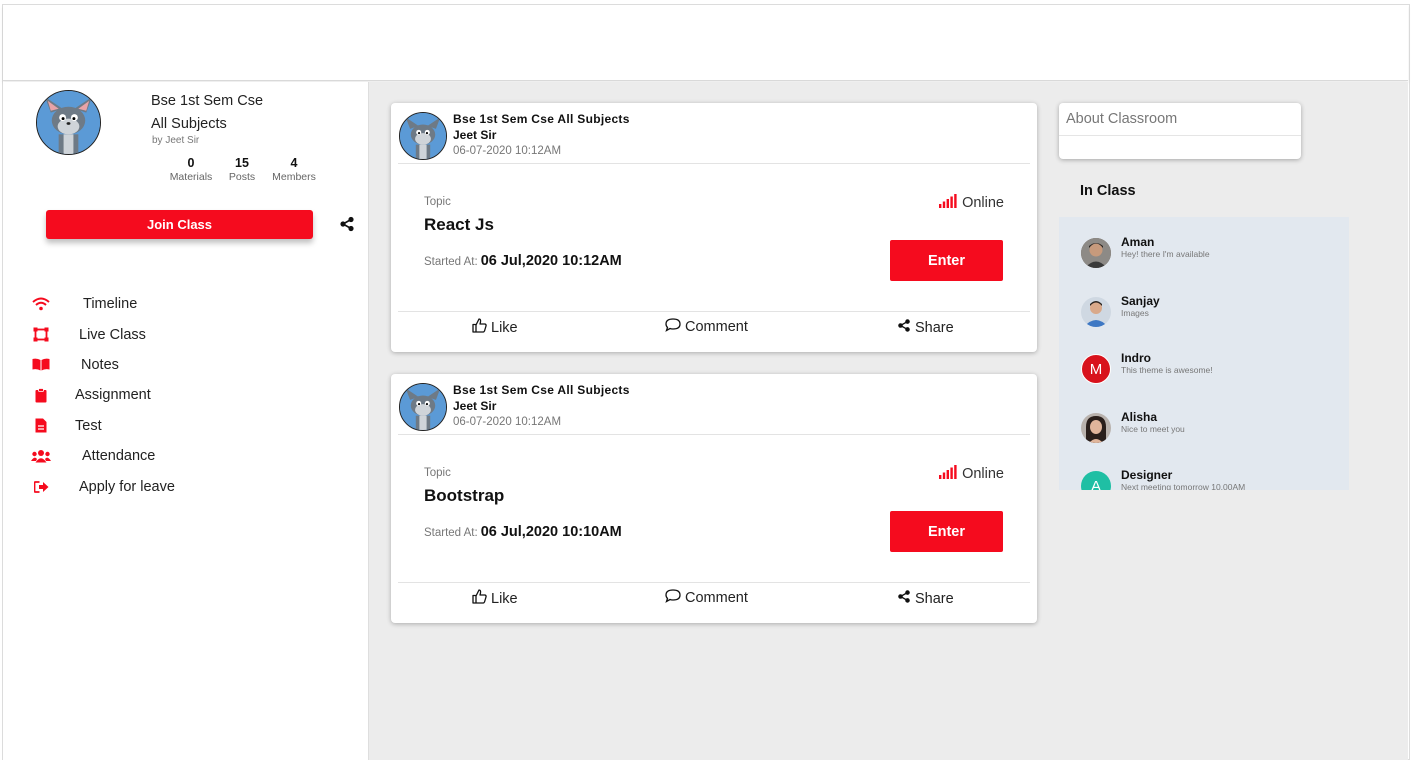 The width and height of the screenshot is (1413, 760). What do you see at coordinates (127, 486) in the screenshot?
I see `sidebar-item-label: Apply for leave` at bounding box center [127, 486].